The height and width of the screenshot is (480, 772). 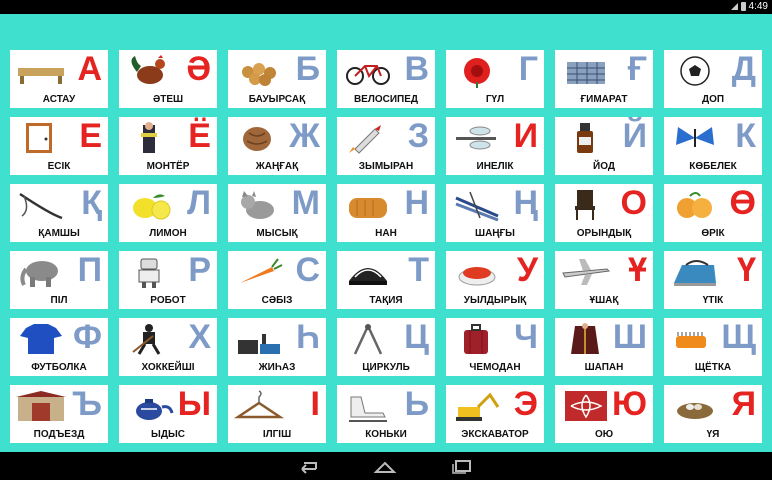 I want to click on card-letter: Ү, so click(x=746, y=270).